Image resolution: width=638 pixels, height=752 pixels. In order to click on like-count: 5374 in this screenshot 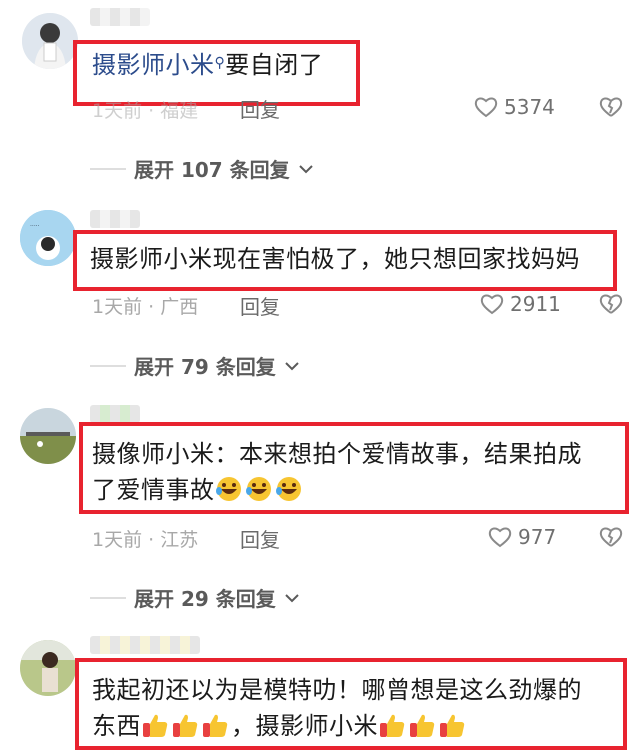, I will do `click(529, 107)`.